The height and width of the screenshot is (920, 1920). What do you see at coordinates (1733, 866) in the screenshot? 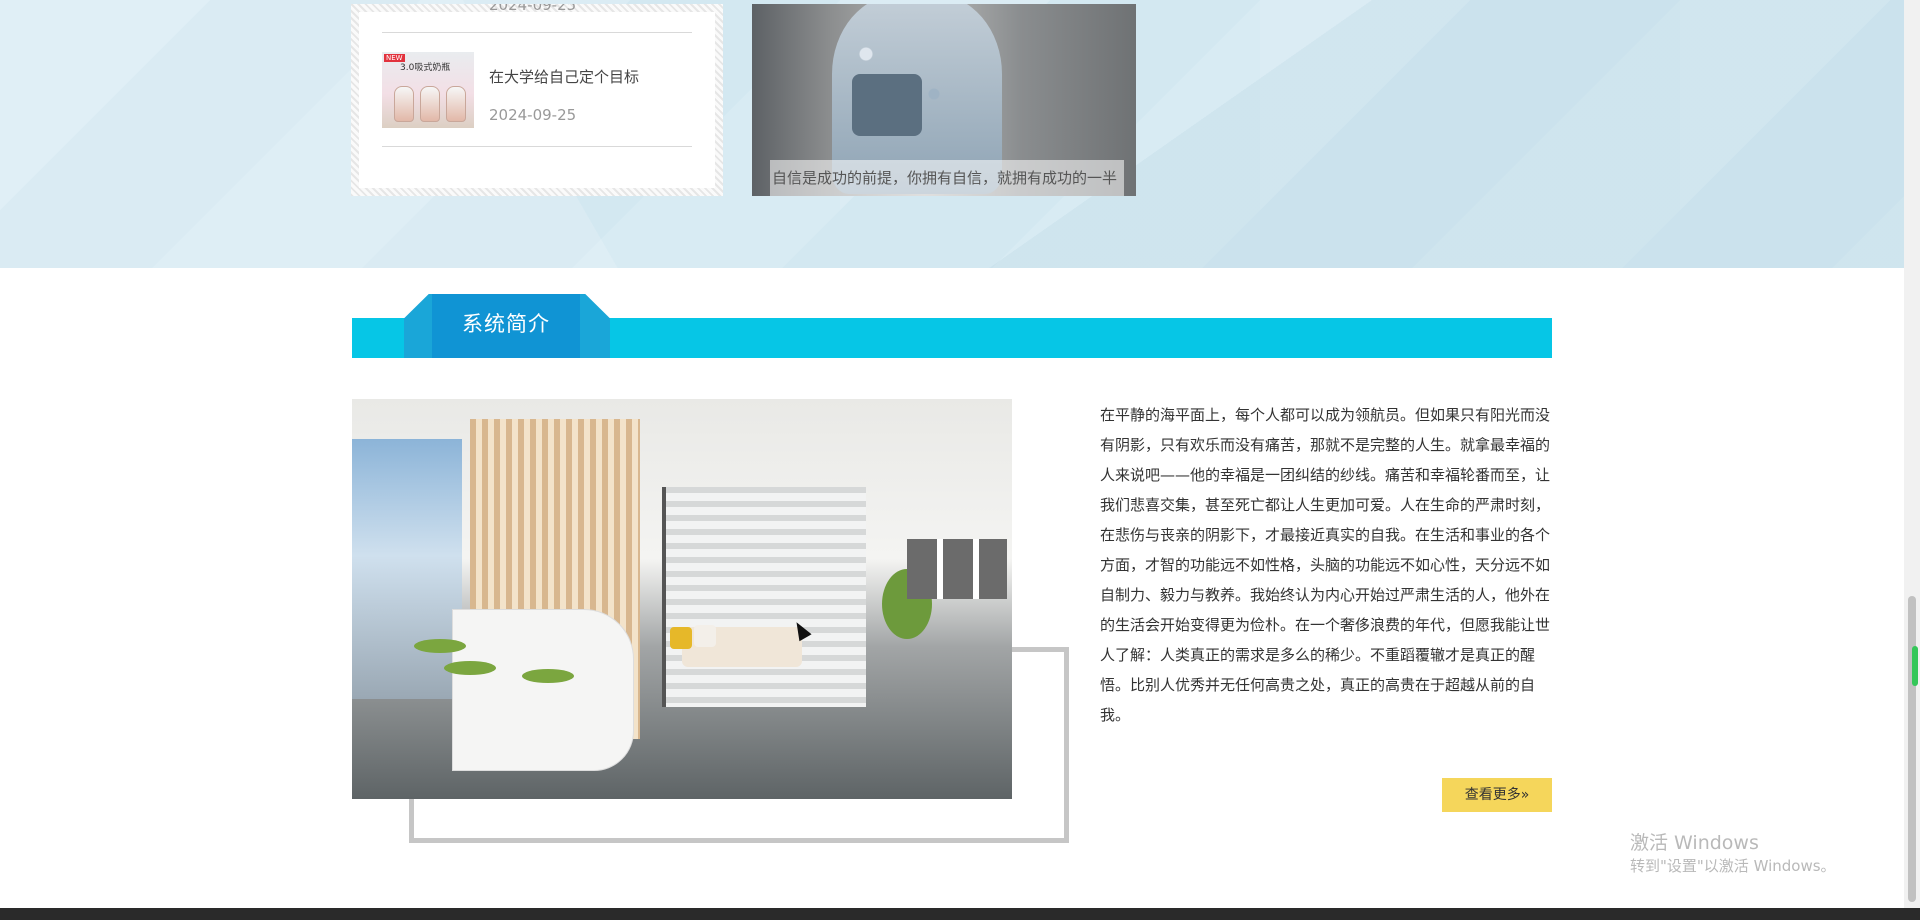
I see `windows-activation-subtitle: 转到"设置"以激活 Windows。` at bounding box center [1733, 866].